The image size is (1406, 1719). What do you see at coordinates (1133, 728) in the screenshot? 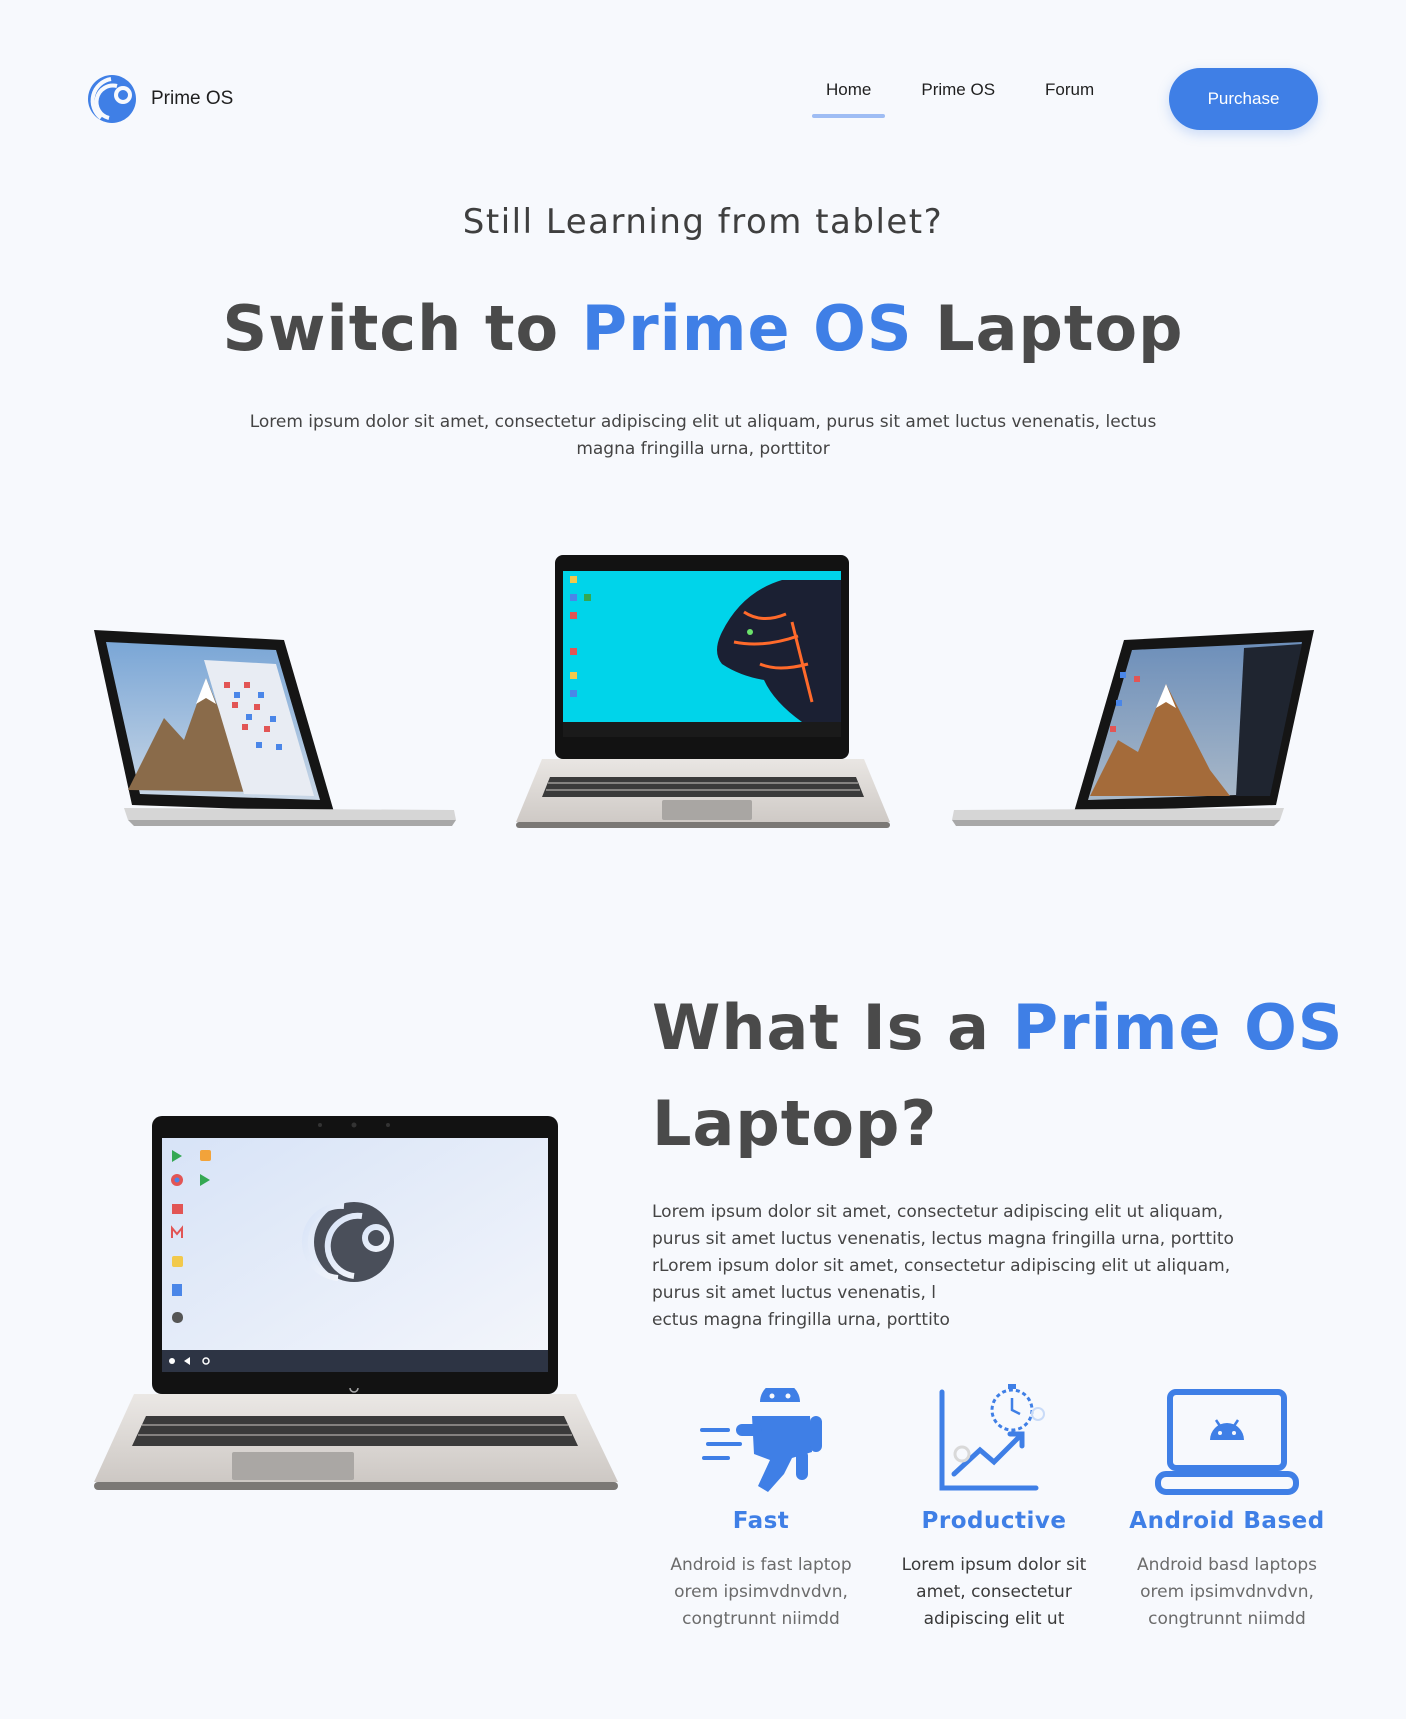
I see `laptop-right-image` at bounding box center [1133, 728].